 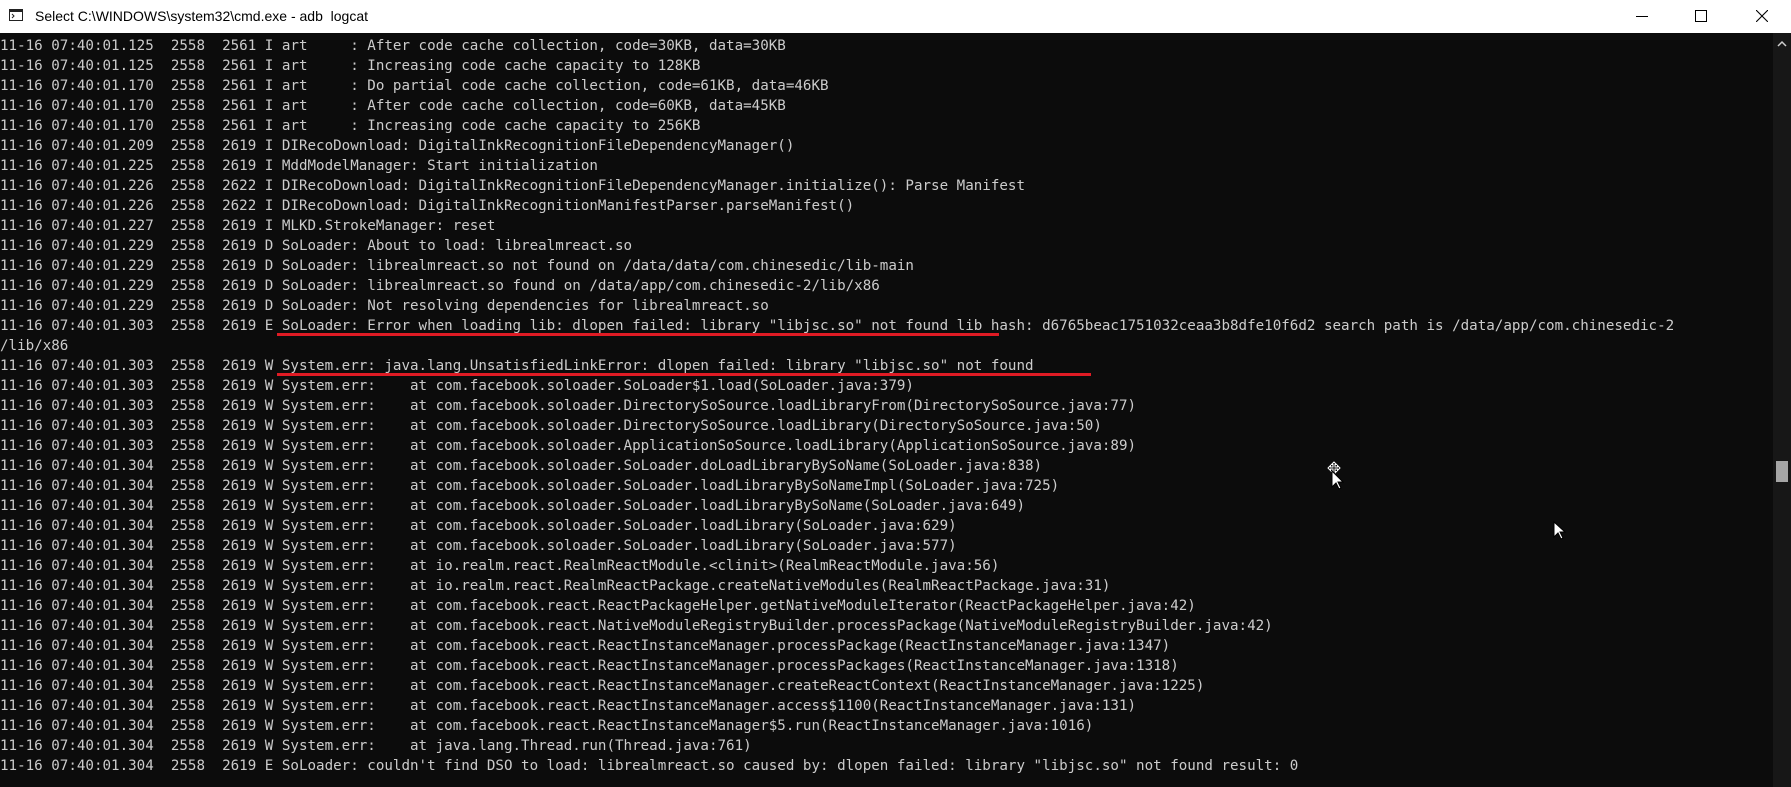 What do you see at coordinates (16, 15) in the screenshot?
I see `cmd-icon` at bounding box center [16, 15].